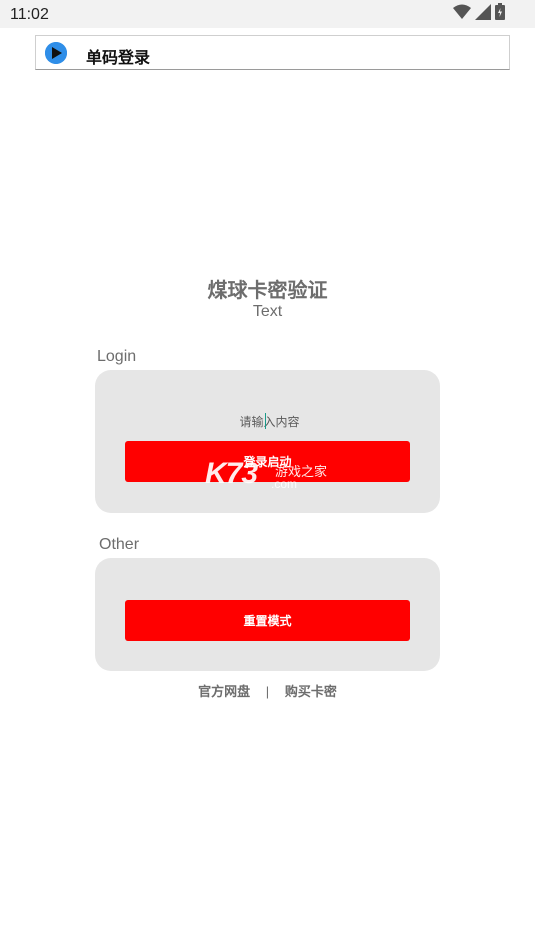 This screenshot has width=535, height=951. Describe the element at coordinates (267, 291) in the screenshot. I see `page-title: 煤球卡密验证` at that location.